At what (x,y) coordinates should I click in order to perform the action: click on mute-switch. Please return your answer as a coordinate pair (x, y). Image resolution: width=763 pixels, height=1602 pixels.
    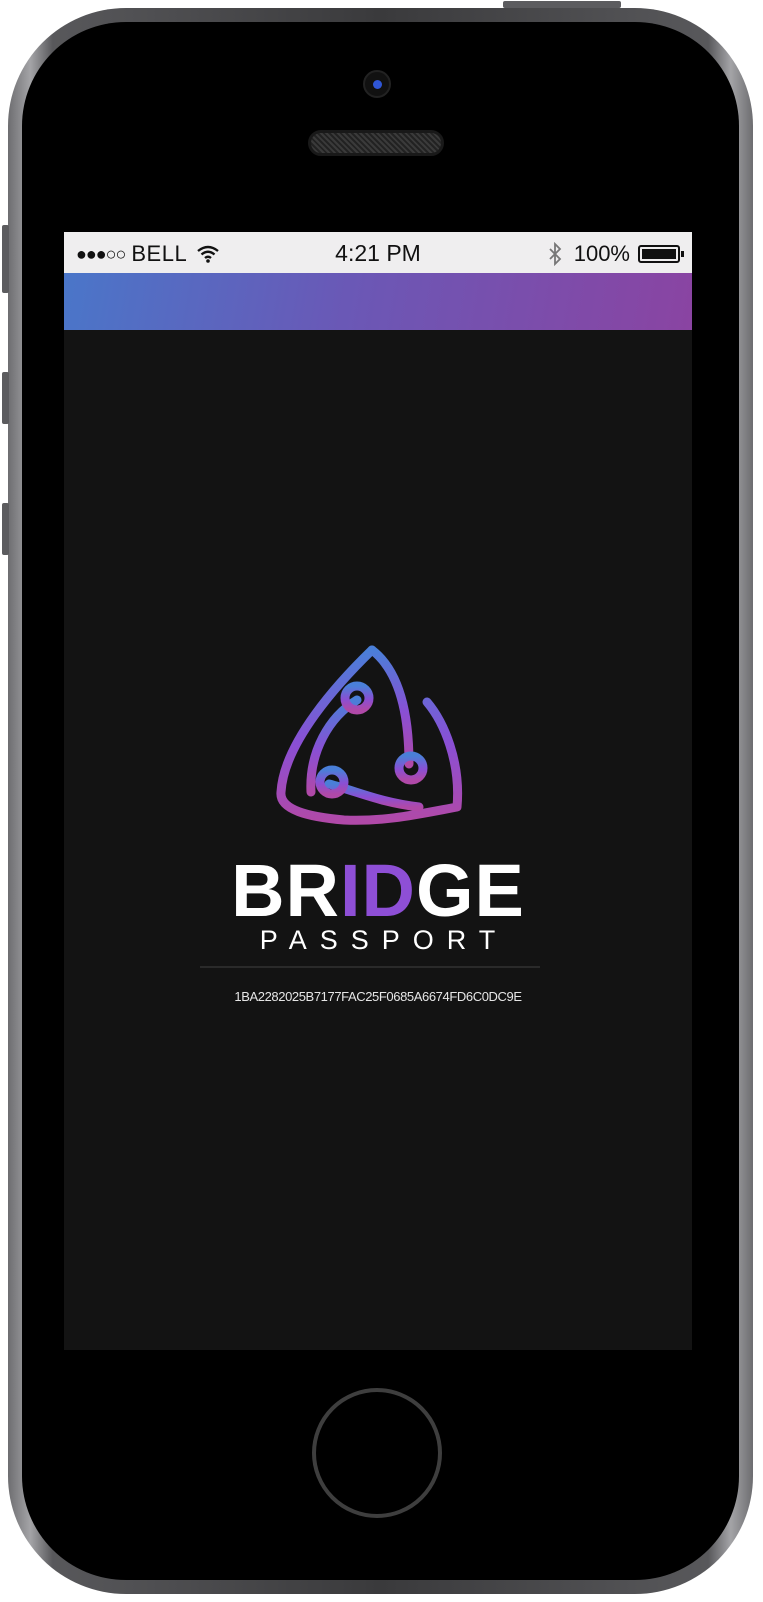
    Looking at the image, I should click on (5, 259).